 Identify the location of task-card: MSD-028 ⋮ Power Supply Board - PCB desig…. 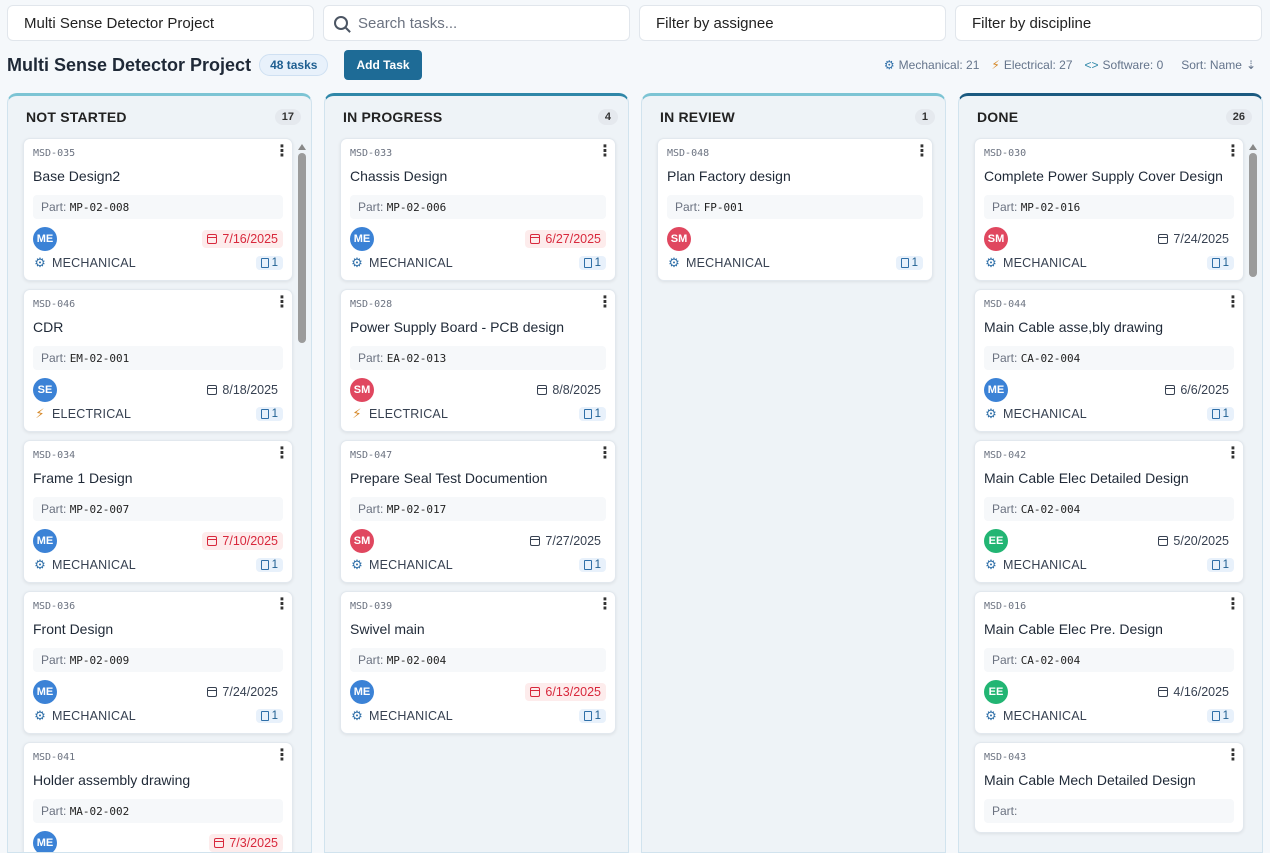
(478, 360).